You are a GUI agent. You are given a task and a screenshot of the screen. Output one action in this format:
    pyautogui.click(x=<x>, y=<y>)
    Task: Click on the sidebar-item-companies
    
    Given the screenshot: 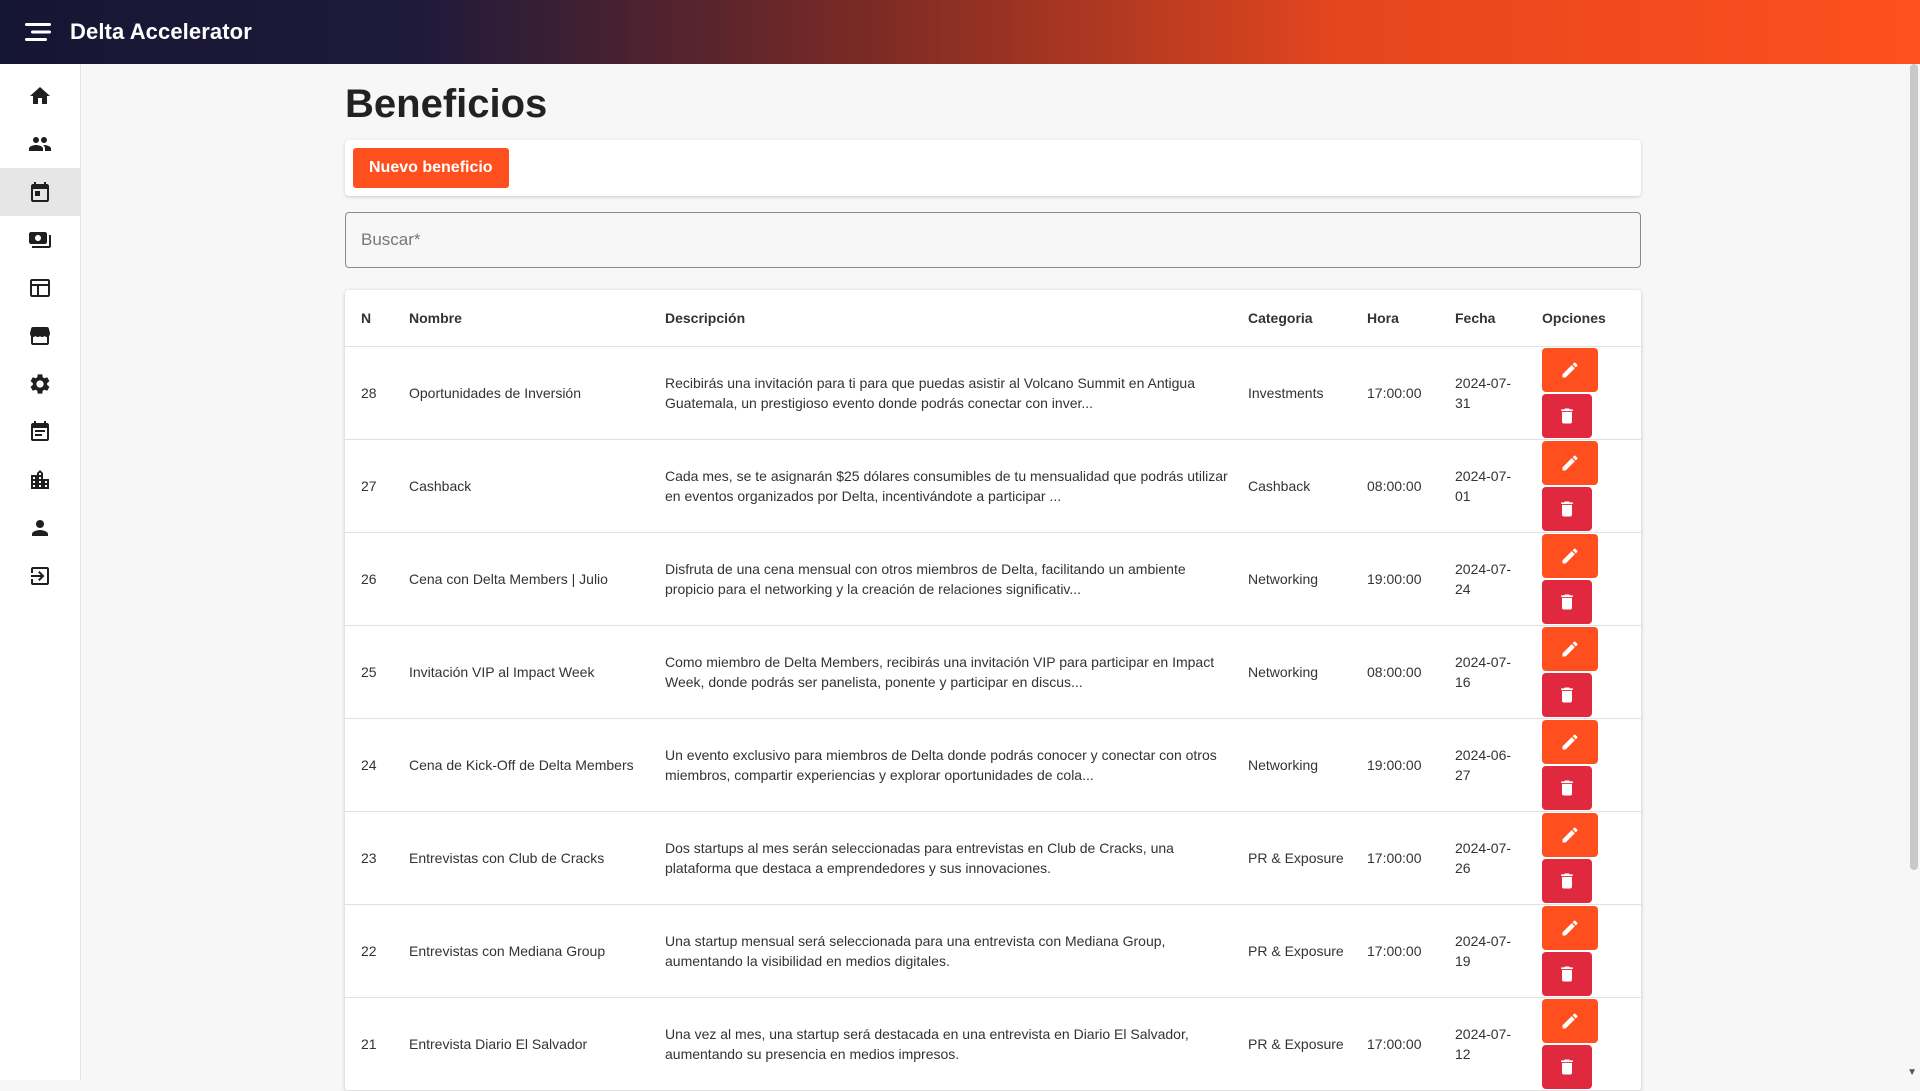 What is the action you would take?
    pyautogui.click(x=40, y=480)
    